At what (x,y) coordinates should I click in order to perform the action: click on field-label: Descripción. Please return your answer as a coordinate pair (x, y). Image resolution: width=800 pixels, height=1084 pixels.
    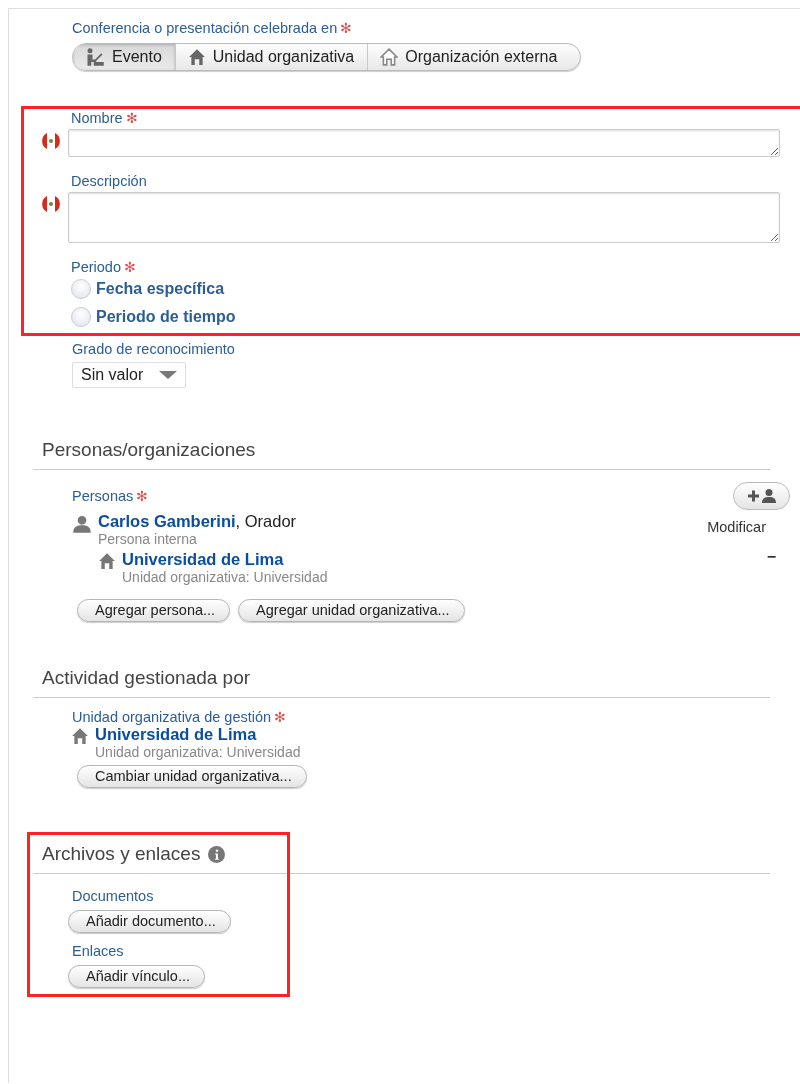
    Looking at the image, I should click on (109, 181).